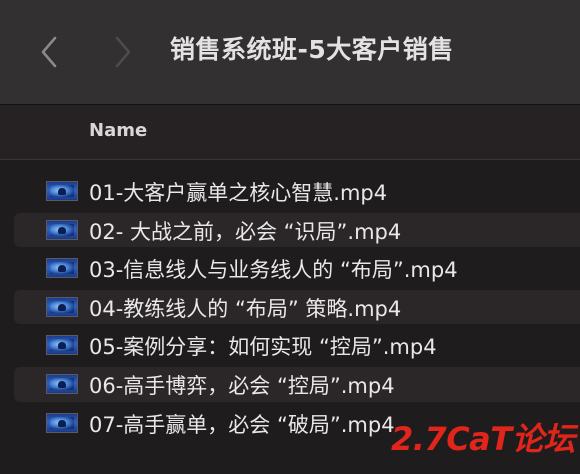 This screenshot has width=580, height=474. Describe the element at coordinates (290, 132) in the screenshot. I see `column-header-bar: Name` at that location.